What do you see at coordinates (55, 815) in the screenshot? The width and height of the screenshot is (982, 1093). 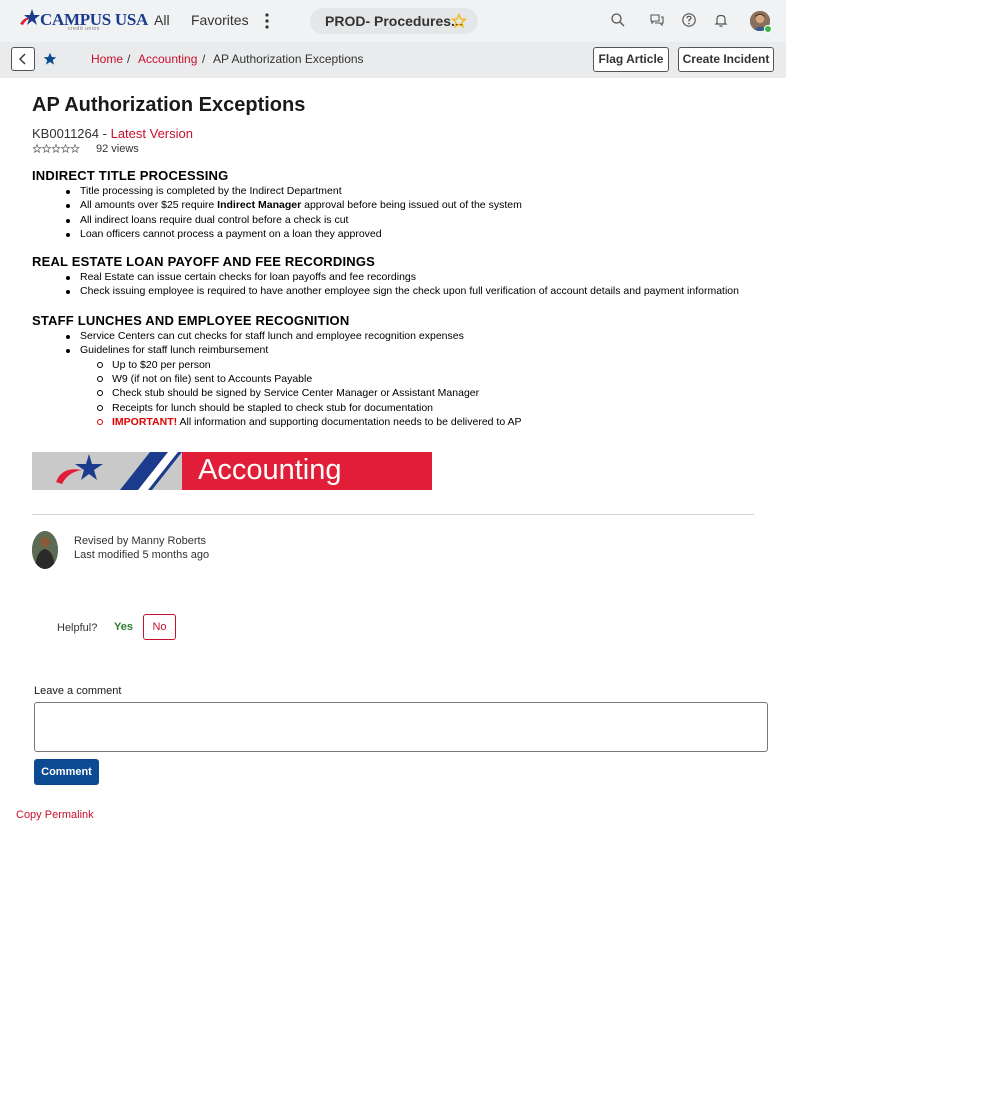 I see `copy-permalink-link: Copy Permalink` at bounding box center [55, 815].